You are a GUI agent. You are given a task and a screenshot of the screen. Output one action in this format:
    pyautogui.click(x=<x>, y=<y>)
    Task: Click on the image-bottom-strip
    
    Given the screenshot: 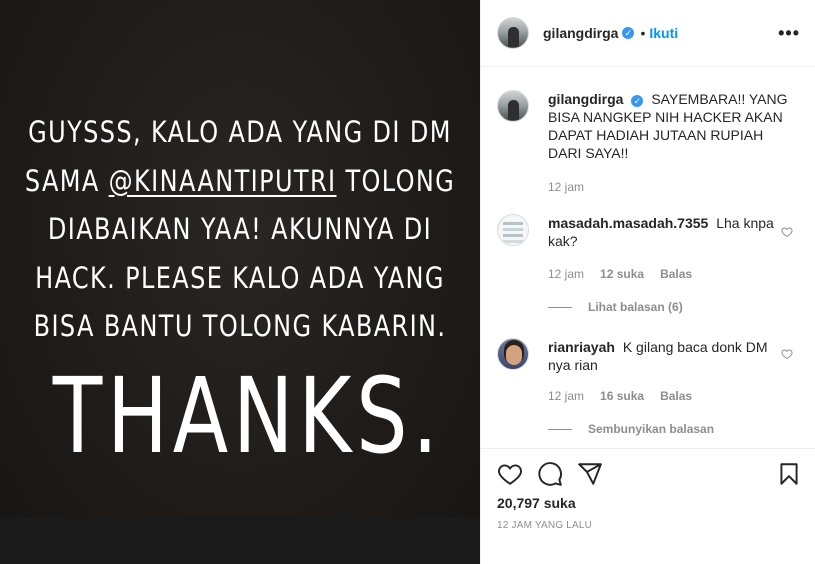 What is the action you would take?
    pyautogui.click(x=240, y=540)
    